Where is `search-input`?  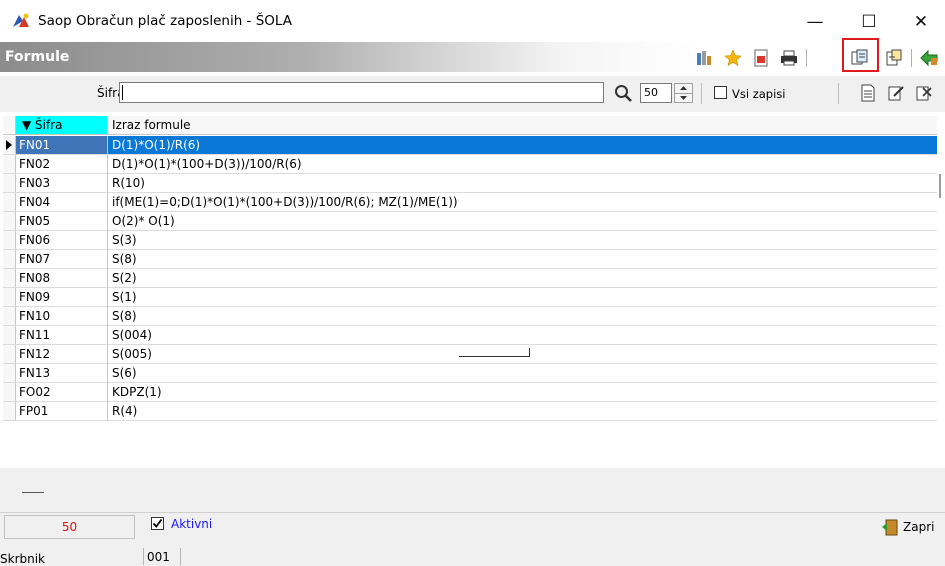 search-input is located at coordinates (361, 92).